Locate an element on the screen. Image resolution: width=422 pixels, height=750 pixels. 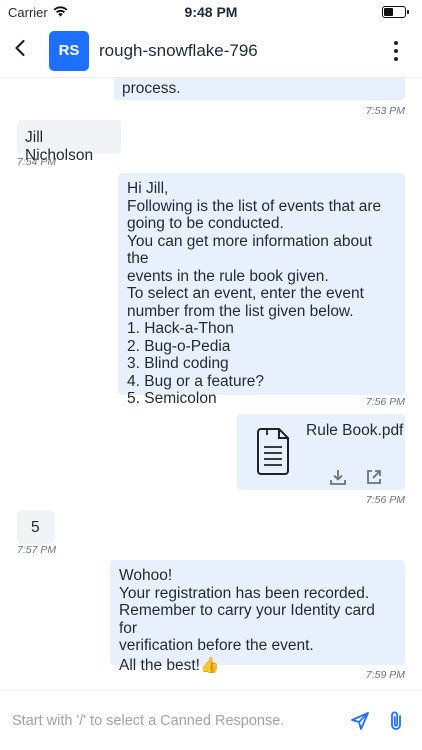
thumbs-up-emoji: 👍 is located at coordinates (210, 665).